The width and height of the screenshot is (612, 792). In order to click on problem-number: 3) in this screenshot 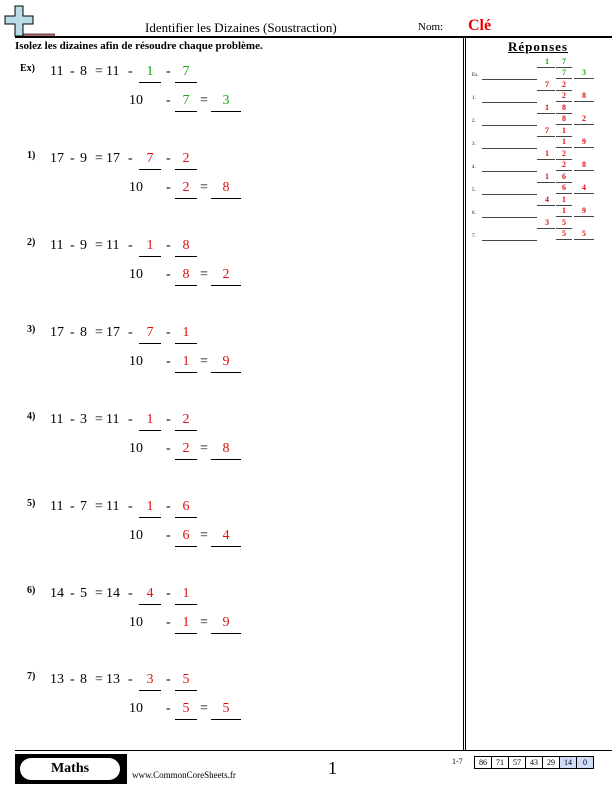, I will do `click(31, 329)`.